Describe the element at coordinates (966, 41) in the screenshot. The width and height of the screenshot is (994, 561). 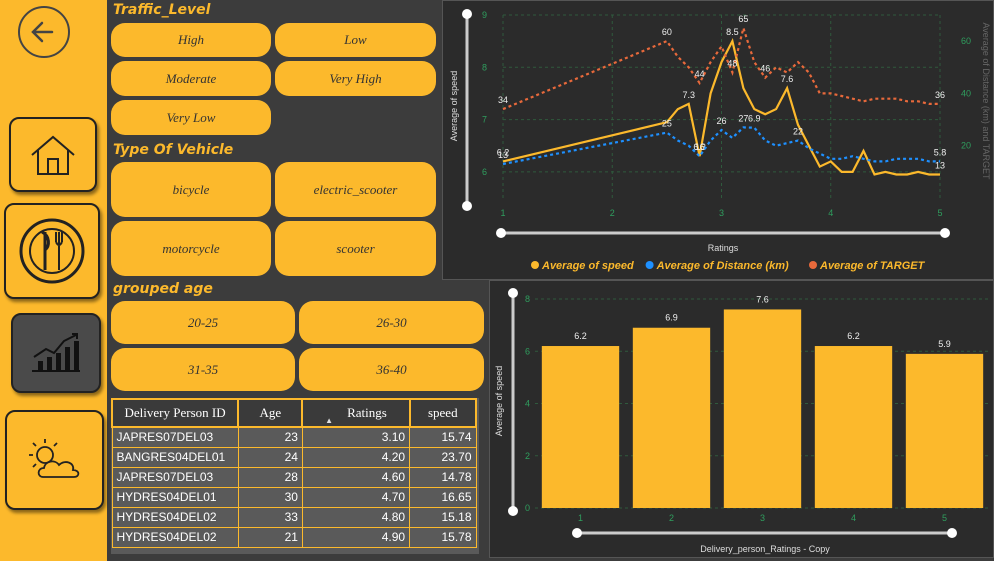
I see `y2-tick-label: 60` at that location.